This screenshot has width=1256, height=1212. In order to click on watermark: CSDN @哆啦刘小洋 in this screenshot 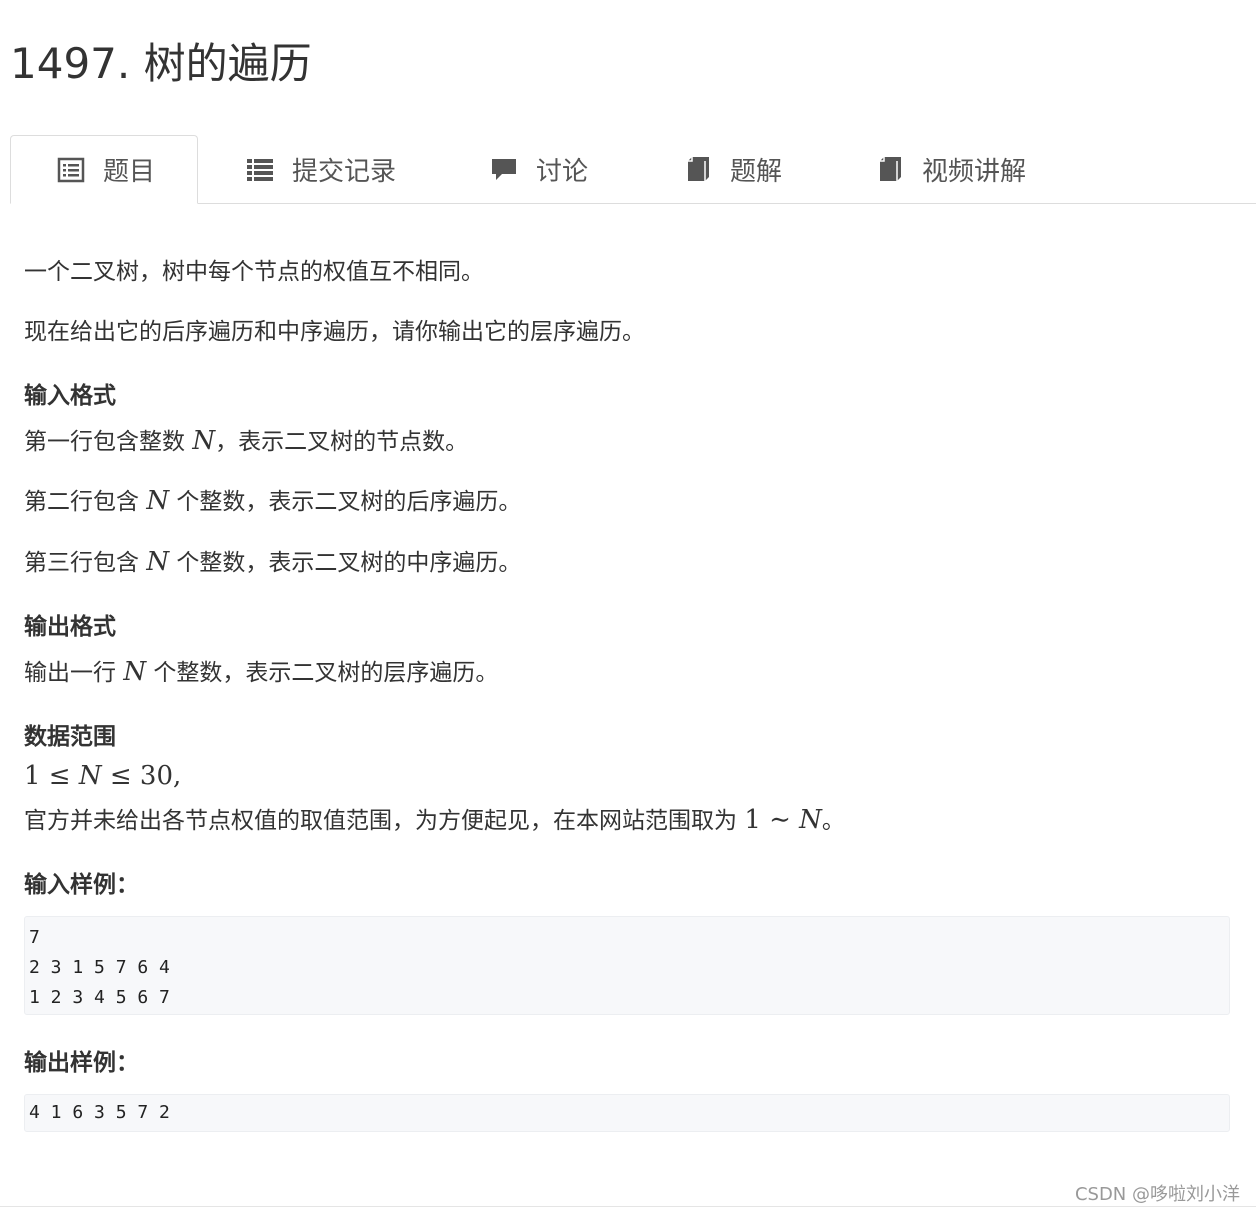, I will do `click(1157, 1194)`.